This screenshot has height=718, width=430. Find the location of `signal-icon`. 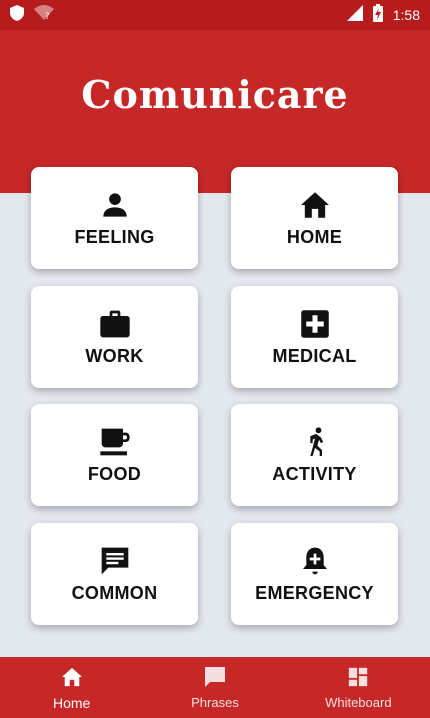

signal-icon is located at coordinates (354, 15).